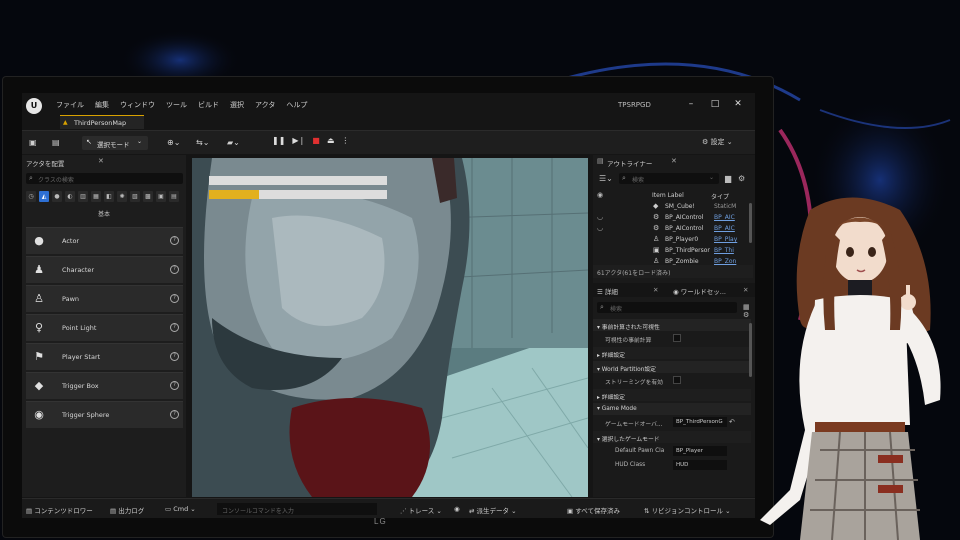  What do you see at coordinates (104, 327) in the screenshot?
I see `actor-item-point-light: ♀ Point Light ?` at bounding box center [104, 327].